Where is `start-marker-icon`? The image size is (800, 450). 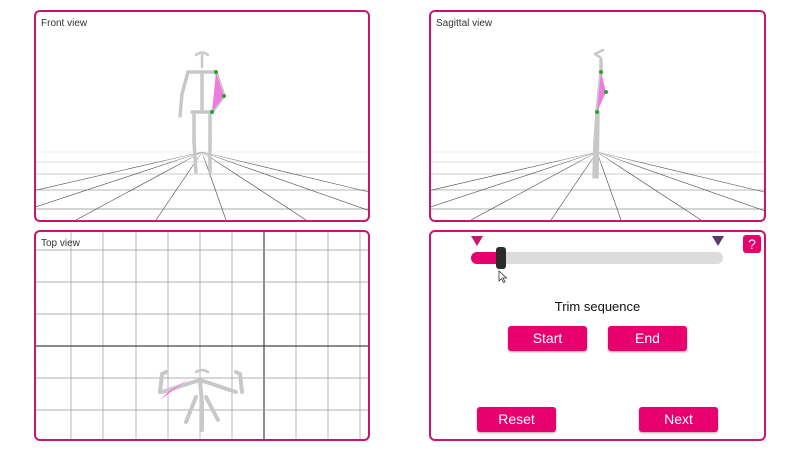
start-marker-icon is located at coordinates (477, 241).